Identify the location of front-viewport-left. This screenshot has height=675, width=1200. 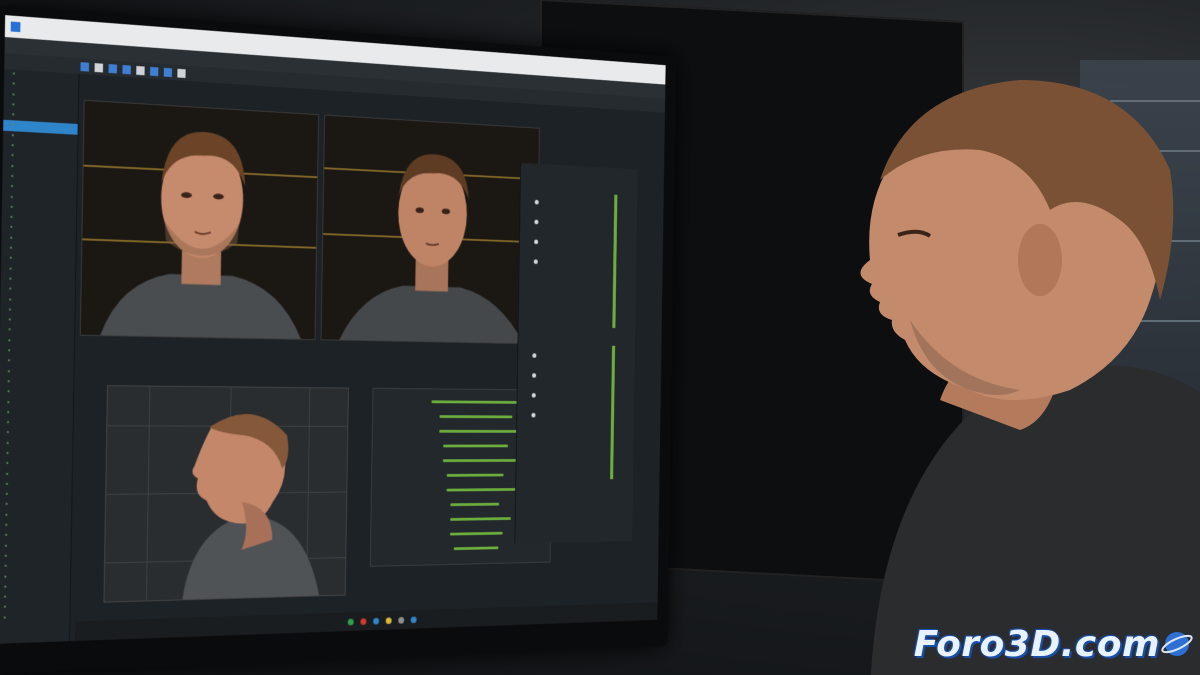
(199, 220).